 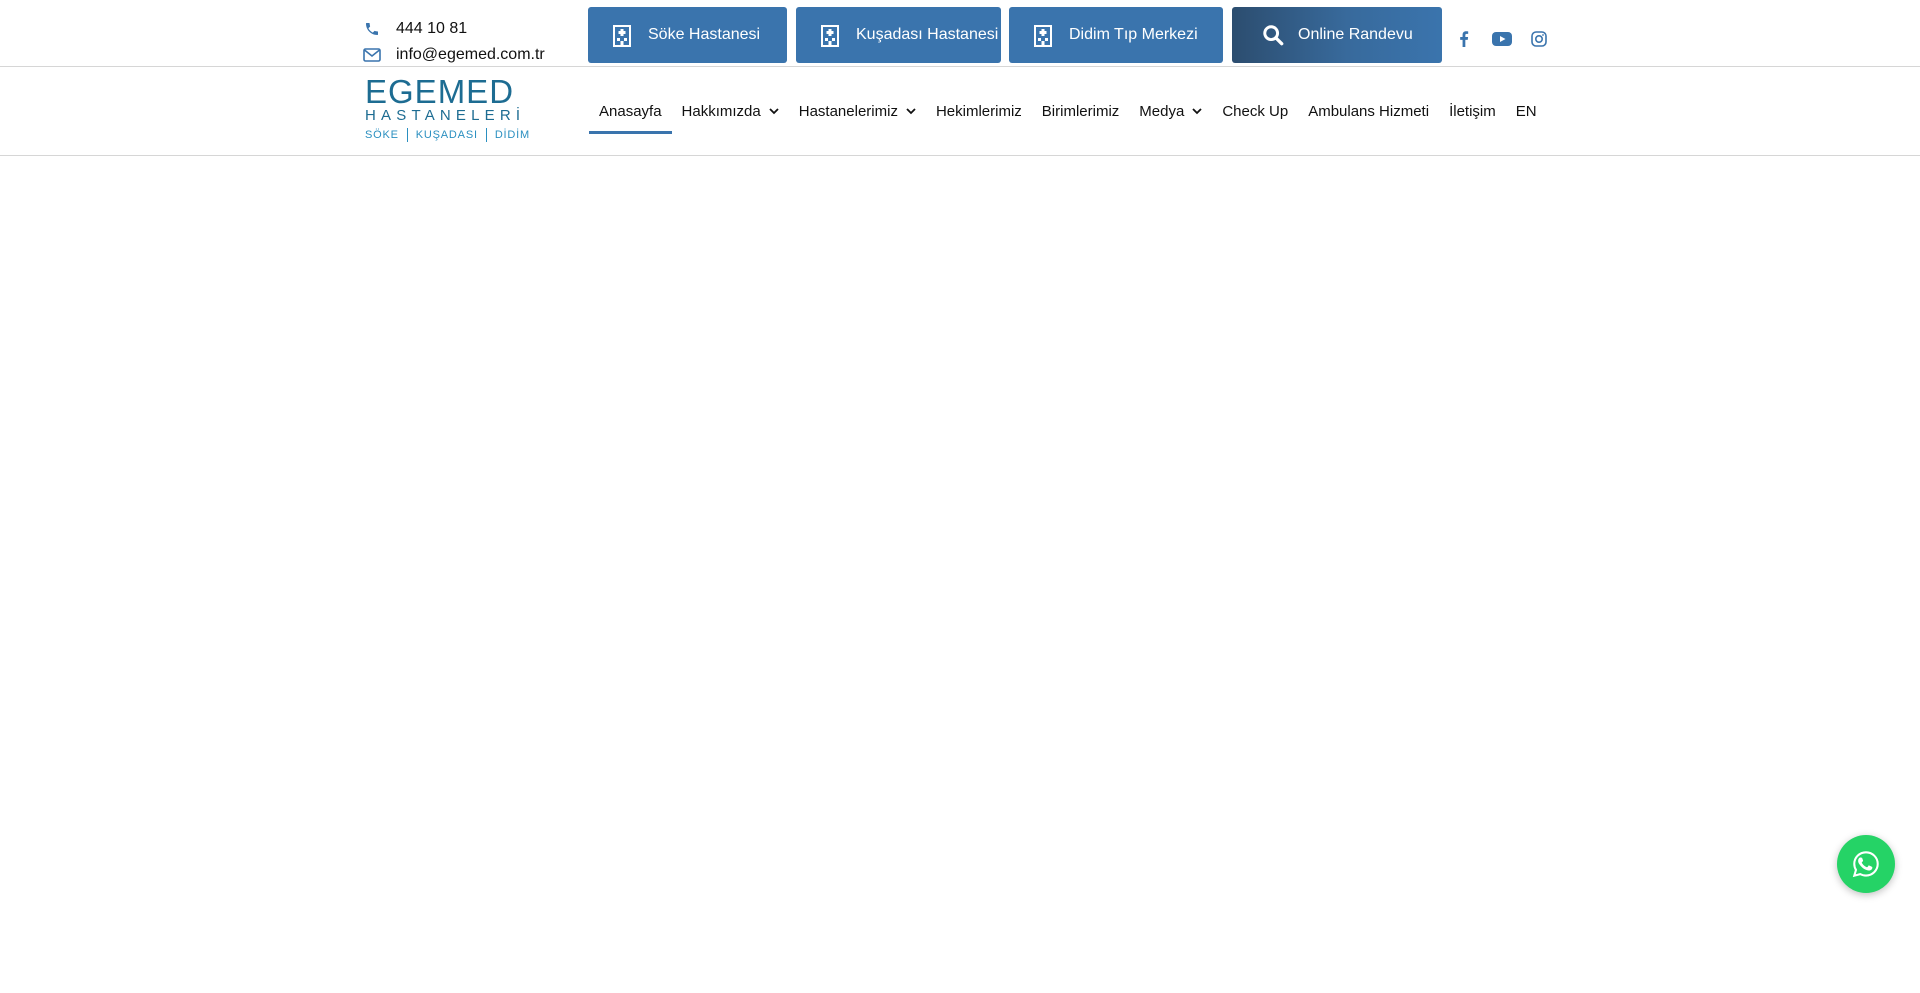 I want to click on search-icon, so click(x=1273, y=35).